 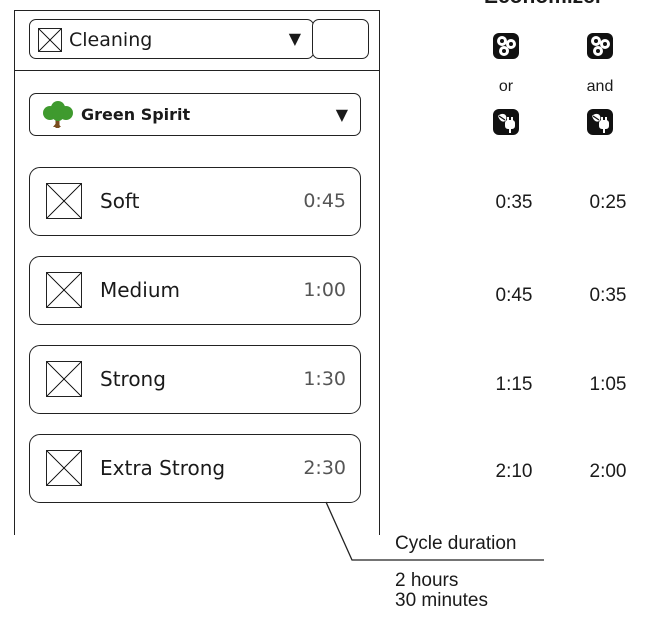 I want to click on program-soft-button: Soft 0:45, so click(x=195, y=201).